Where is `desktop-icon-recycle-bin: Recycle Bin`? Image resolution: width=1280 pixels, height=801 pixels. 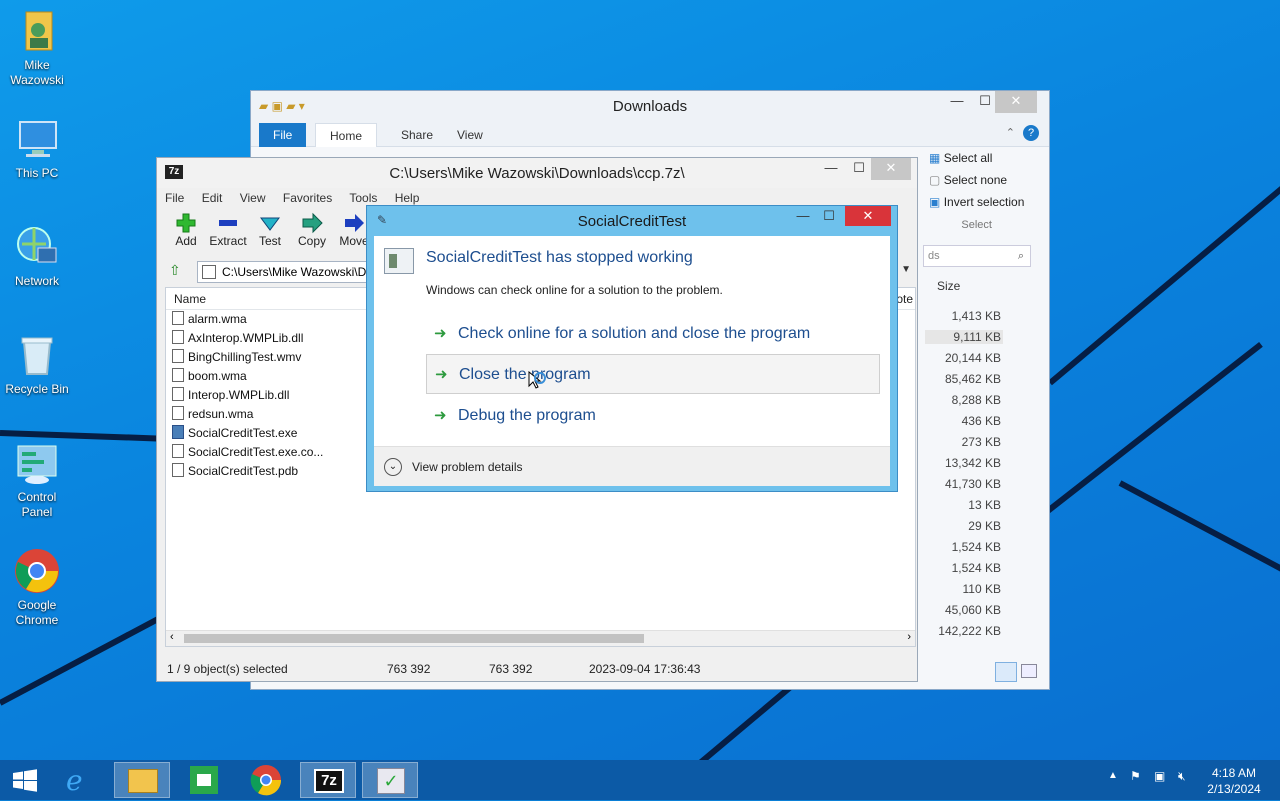
desktop-icon-recycle-bin: Recycle Bin is located at coordinates (37, 364).